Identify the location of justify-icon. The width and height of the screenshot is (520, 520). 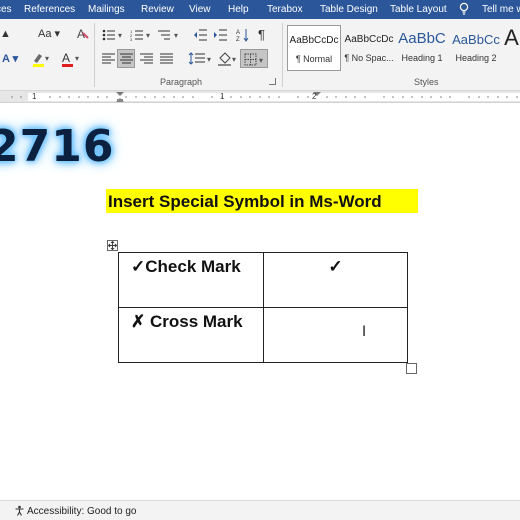
(167, 59).